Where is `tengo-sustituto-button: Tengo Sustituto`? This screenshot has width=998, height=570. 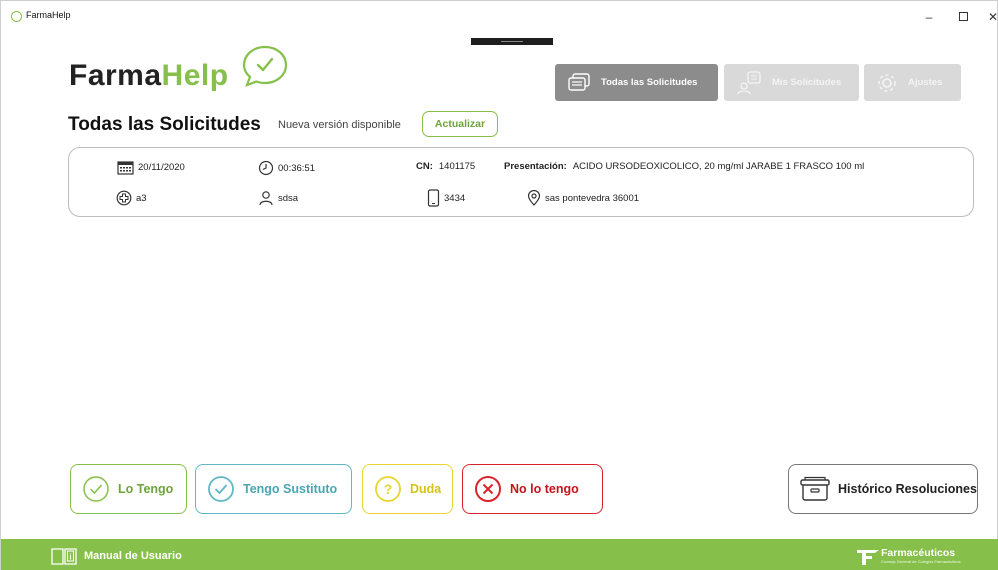
tengo-sustituto-button: Tengo Sustituto is located at coordinates (273, 489).